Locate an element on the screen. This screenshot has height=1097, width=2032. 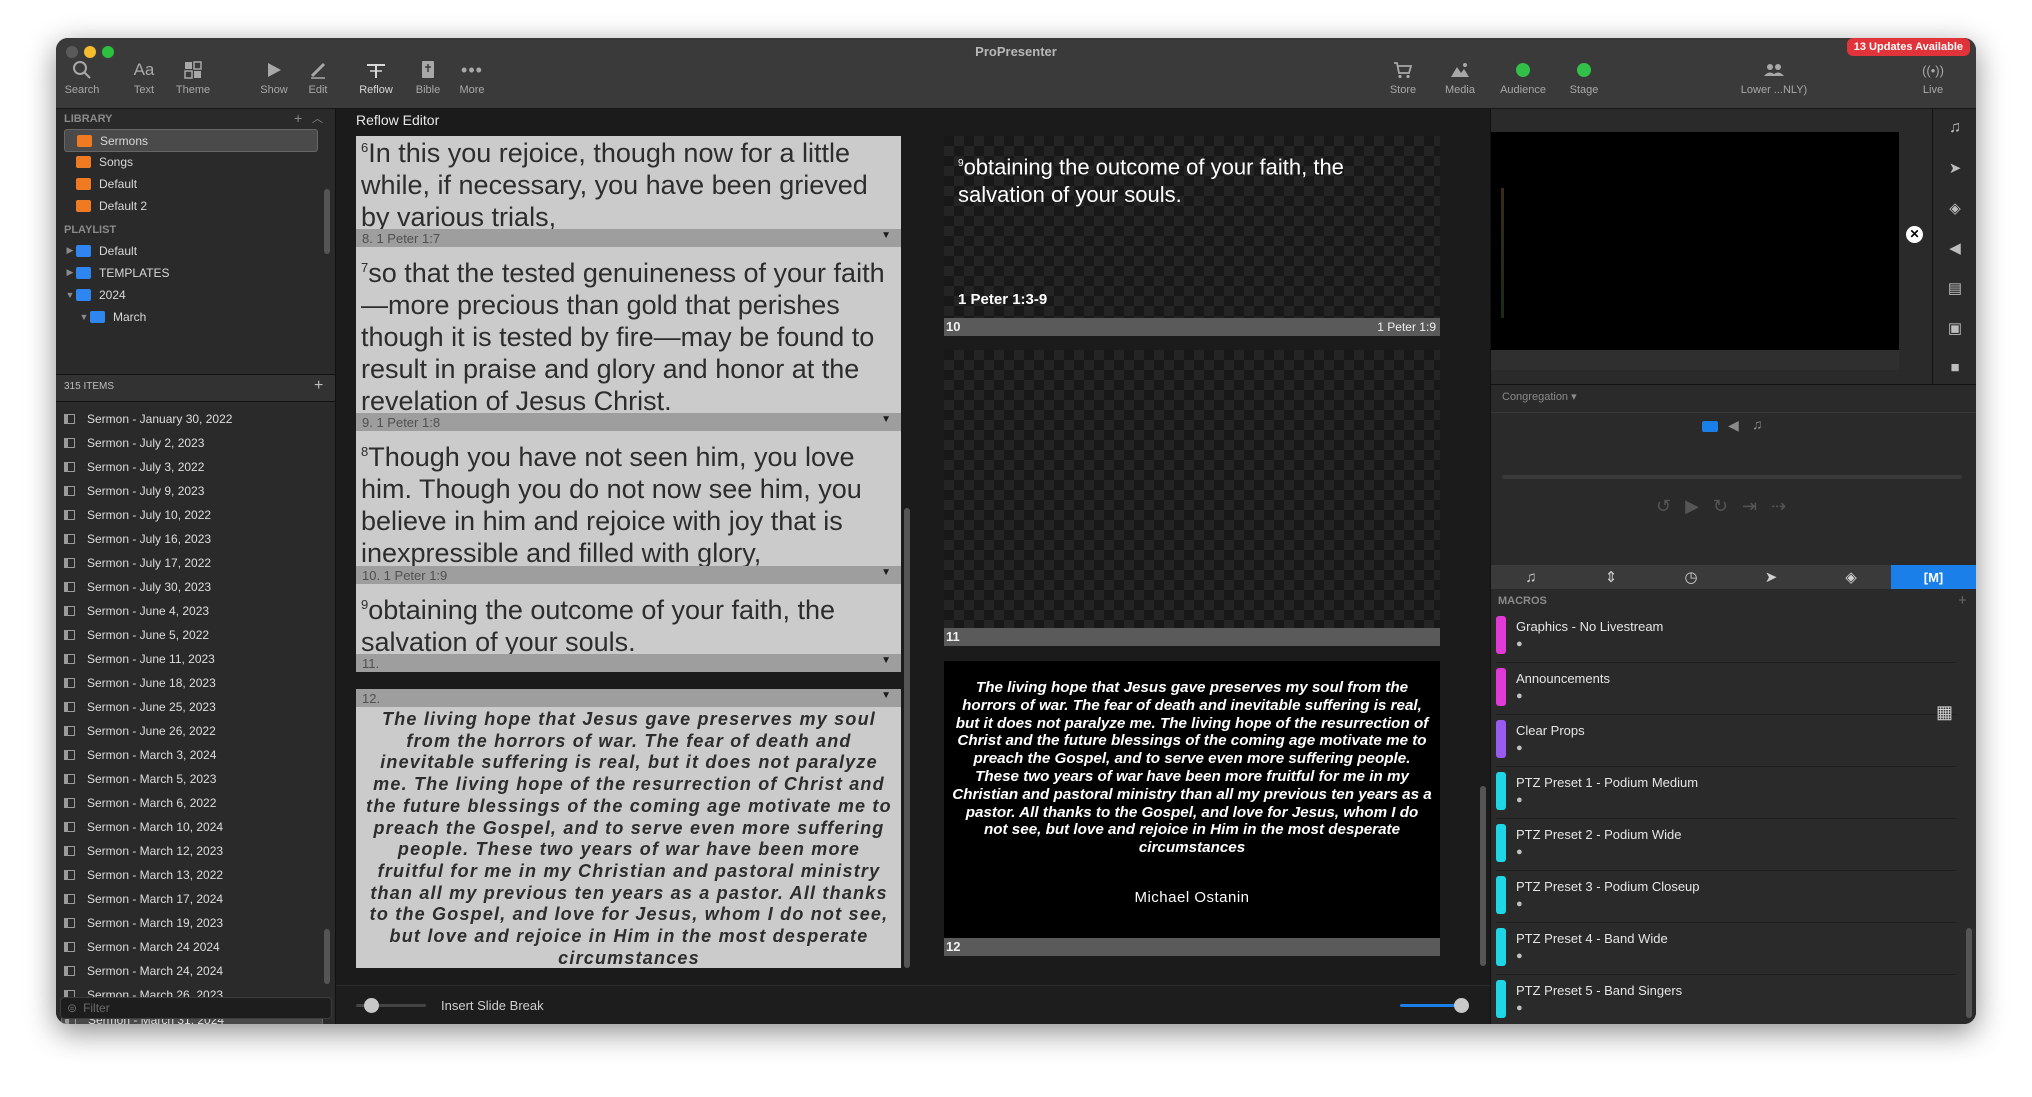
presentation-item: Sermon - March 19, 2023 is located at coordinates (191, 923).